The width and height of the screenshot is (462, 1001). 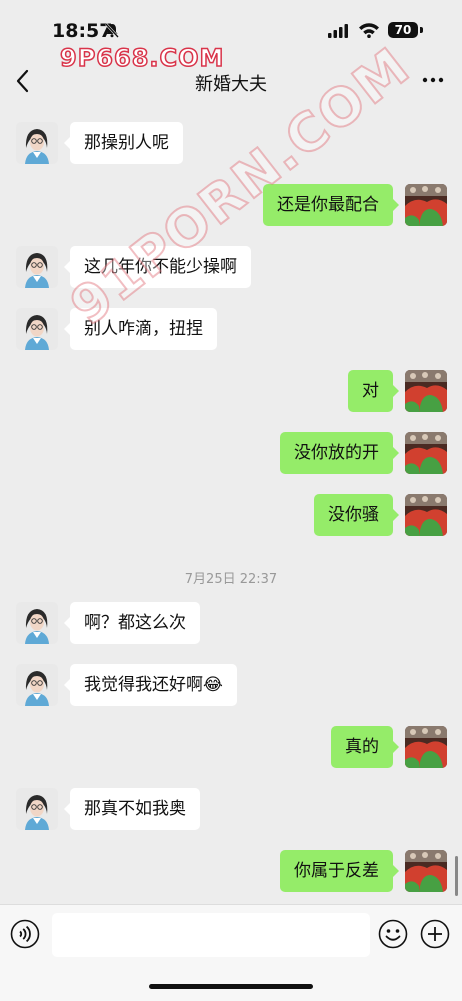 What do you see at coordinates (150, 685) in the screenshot?
I see `incoming-message-bubble: 我觉得我还好啊😂` at bounding box center [150, 685].